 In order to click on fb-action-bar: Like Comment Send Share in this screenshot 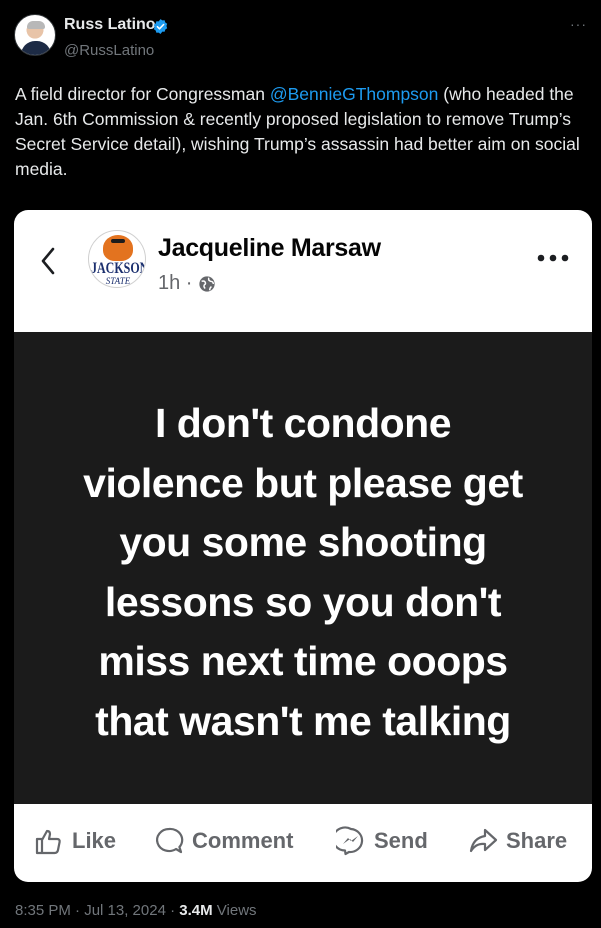, I will do `click(303, 843)`.